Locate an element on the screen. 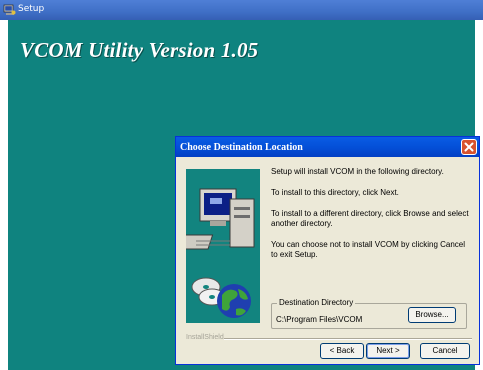 The height and width of the screenshot is (370, 483). close-button is located at coordinates (469, 147).